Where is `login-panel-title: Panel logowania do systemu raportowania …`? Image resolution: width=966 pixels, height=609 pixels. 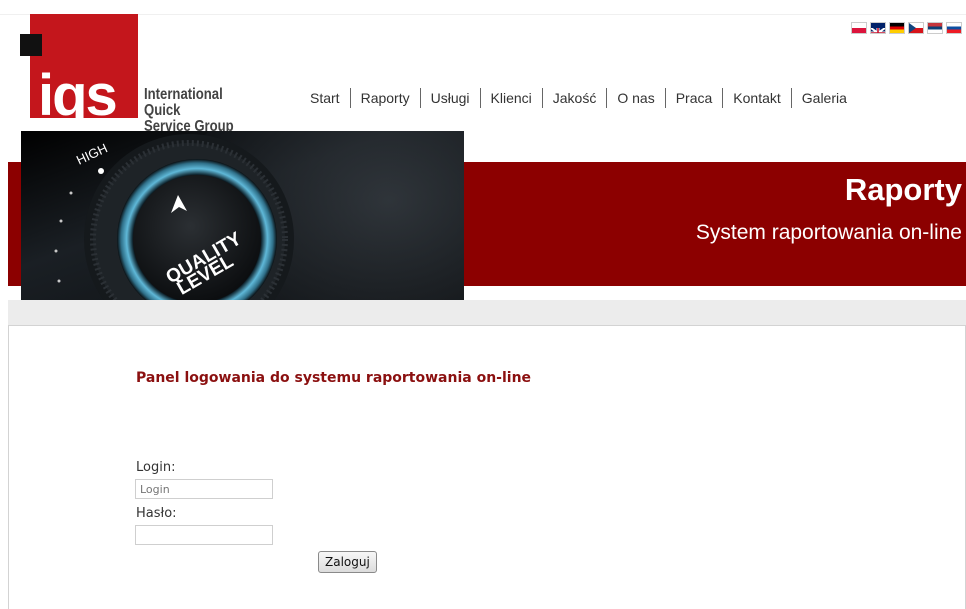
login-panel-title: Panel logowania do systemu raportowania … is located at coordinates (334, 378).